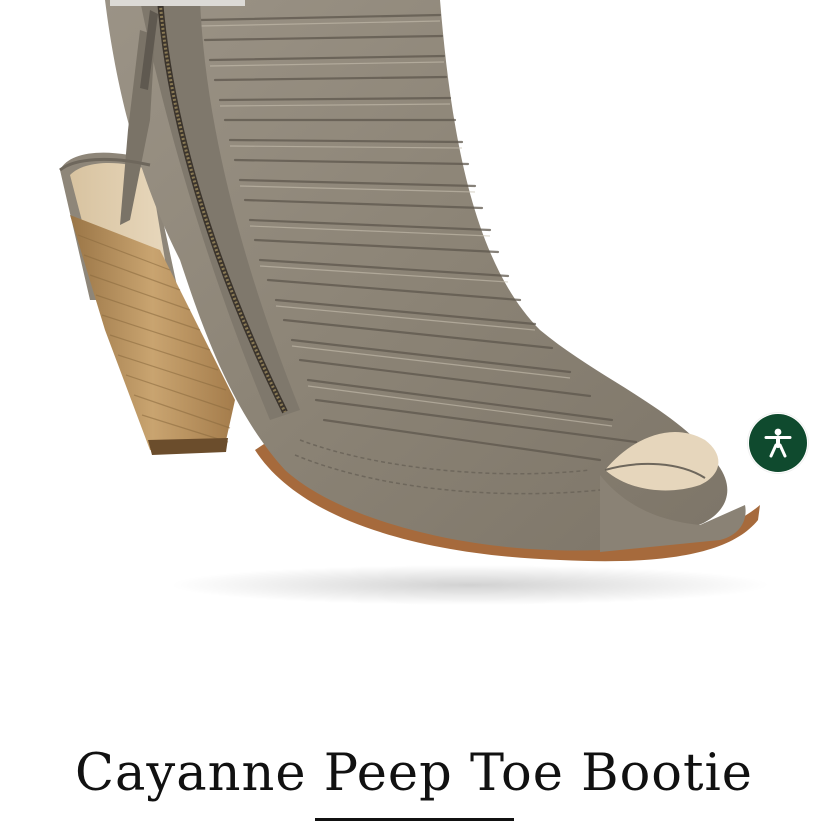 The width and height of the screenshot is (828, 828). What do you see at coordinates (414, 819) in the screenshot?
I see `title-underline` at bounding box center [414, 819].